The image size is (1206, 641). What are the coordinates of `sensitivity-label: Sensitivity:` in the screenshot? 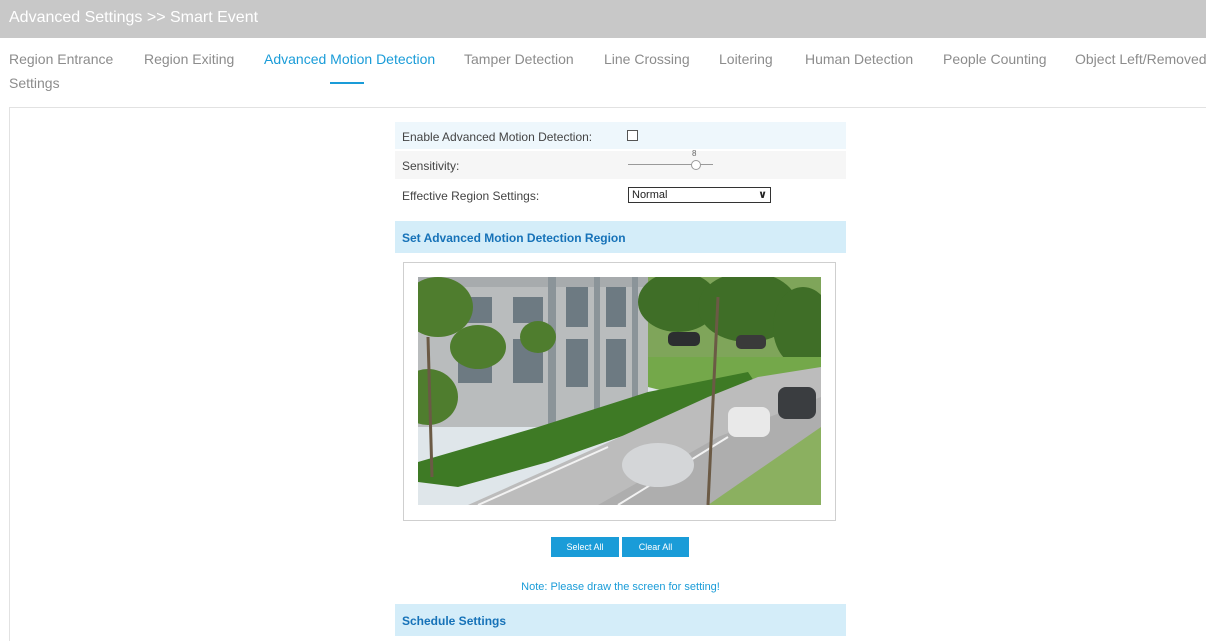 It's located at (431, 166).